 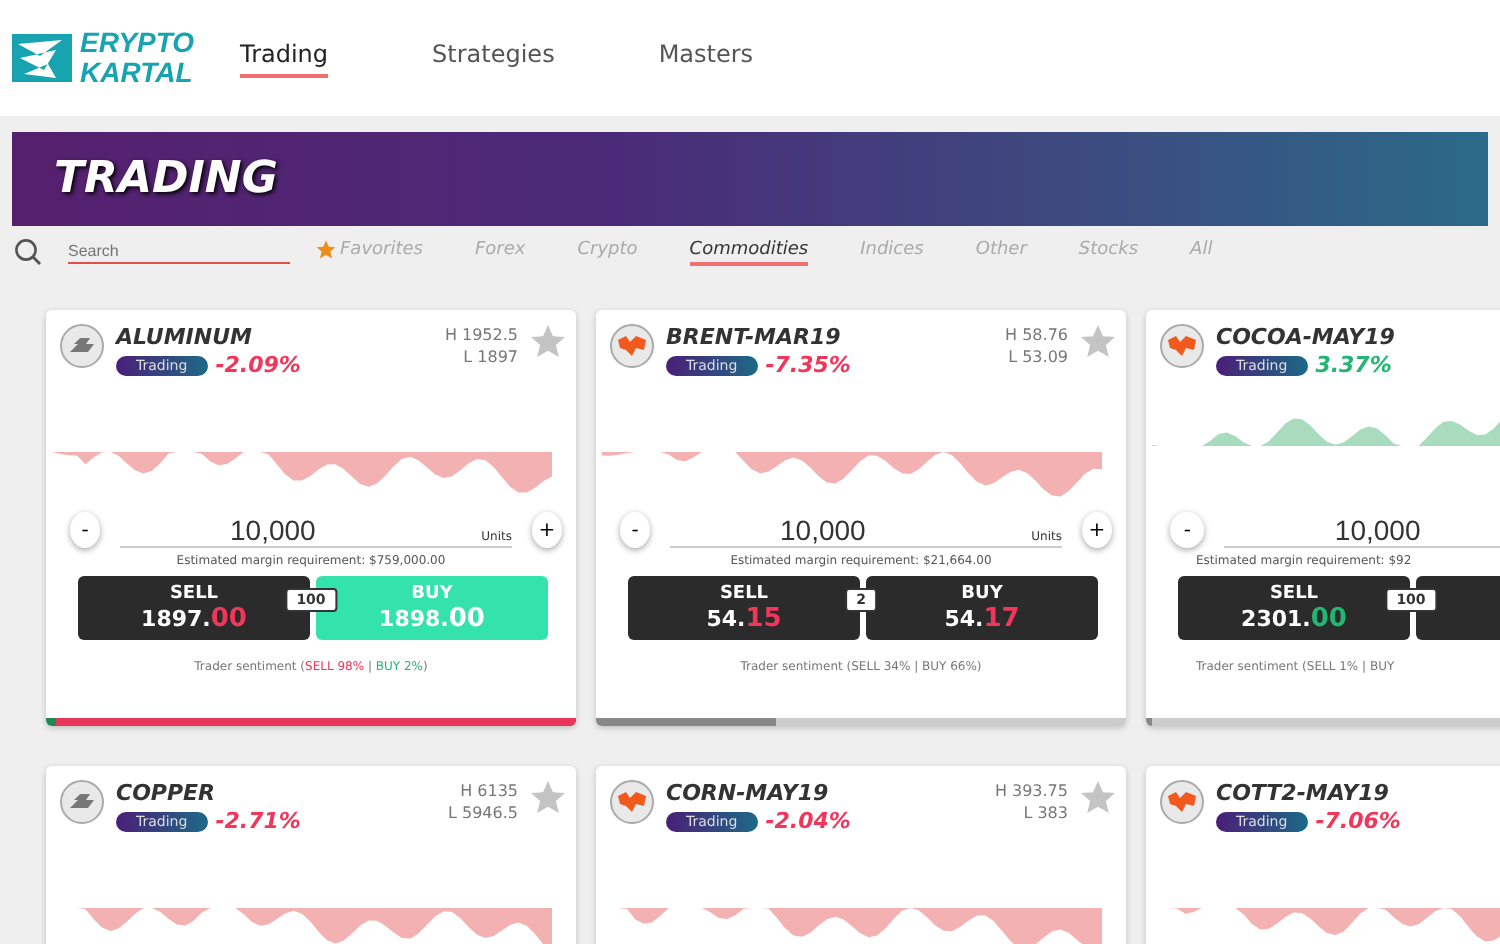 I want to click on nav-tab: Strategies, so click(x=493, y=58).